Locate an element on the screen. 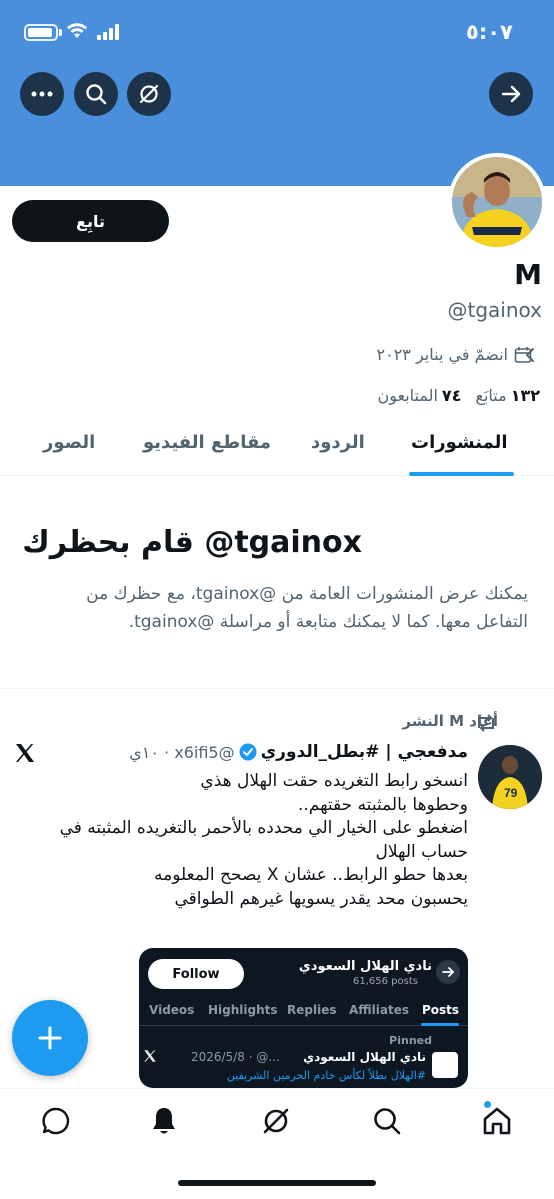 The image size is (554, 1199). media-tab: Replies is located at coordinates (312, 1010).